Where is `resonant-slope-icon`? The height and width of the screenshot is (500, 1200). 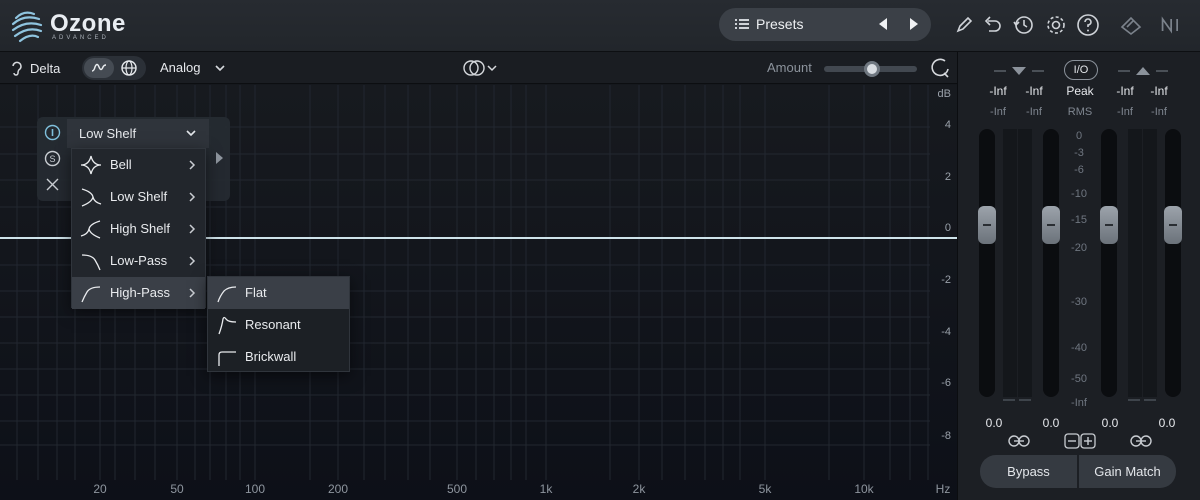 resonant-slope-icon is located at coordinates (227, 325).